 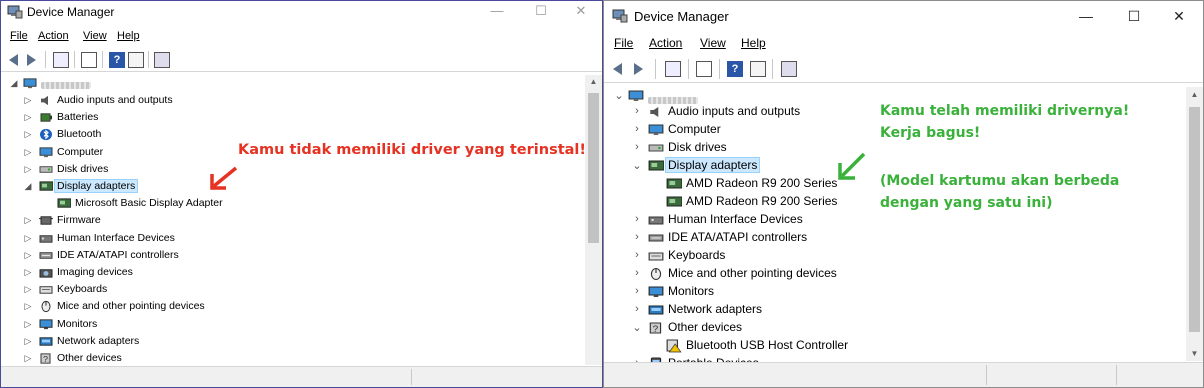 What do you see at coordinates (697, 255) in the screenshot?
I see `tree-item-label: Keyboards` at bounding box center [697, 255].